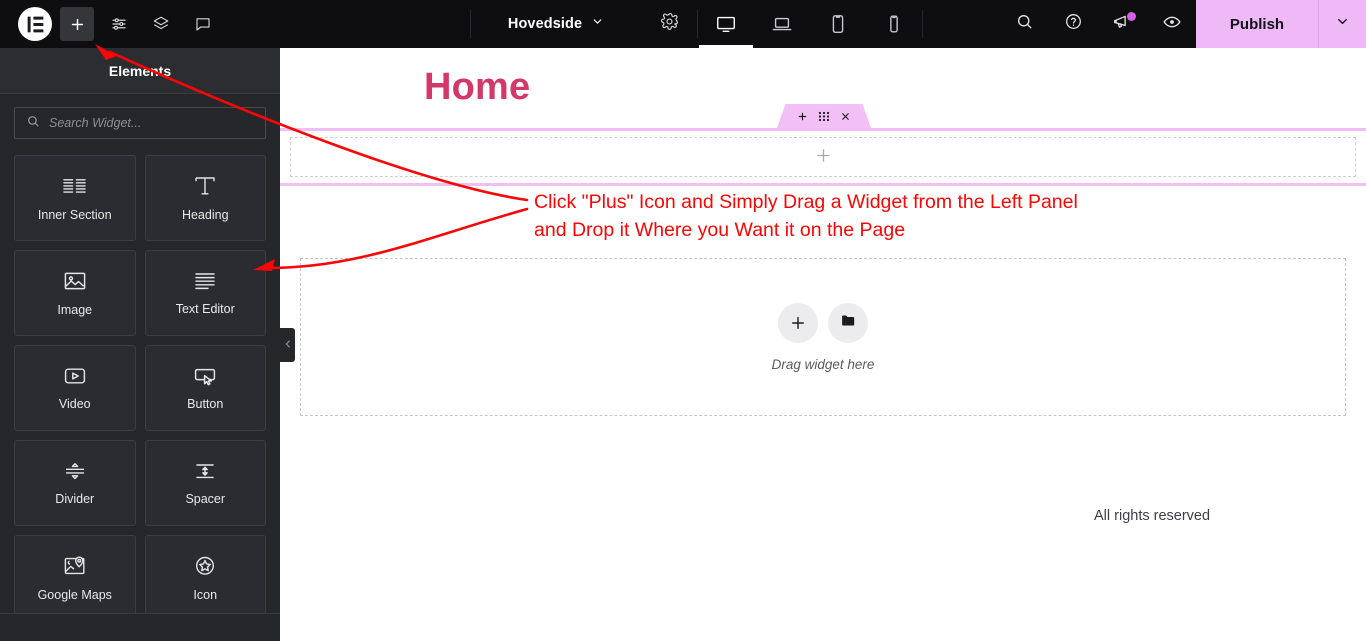 The height and width of the screenshot is (641, 1366). I want to click on whats-new-button, so click(1122, 24).